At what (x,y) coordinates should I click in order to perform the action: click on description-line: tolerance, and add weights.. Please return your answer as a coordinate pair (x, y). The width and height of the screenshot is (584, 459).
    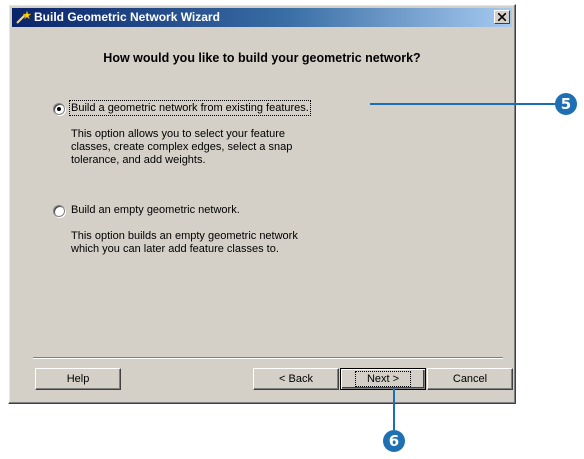
    Looking at the image, I should click on (138, 160).